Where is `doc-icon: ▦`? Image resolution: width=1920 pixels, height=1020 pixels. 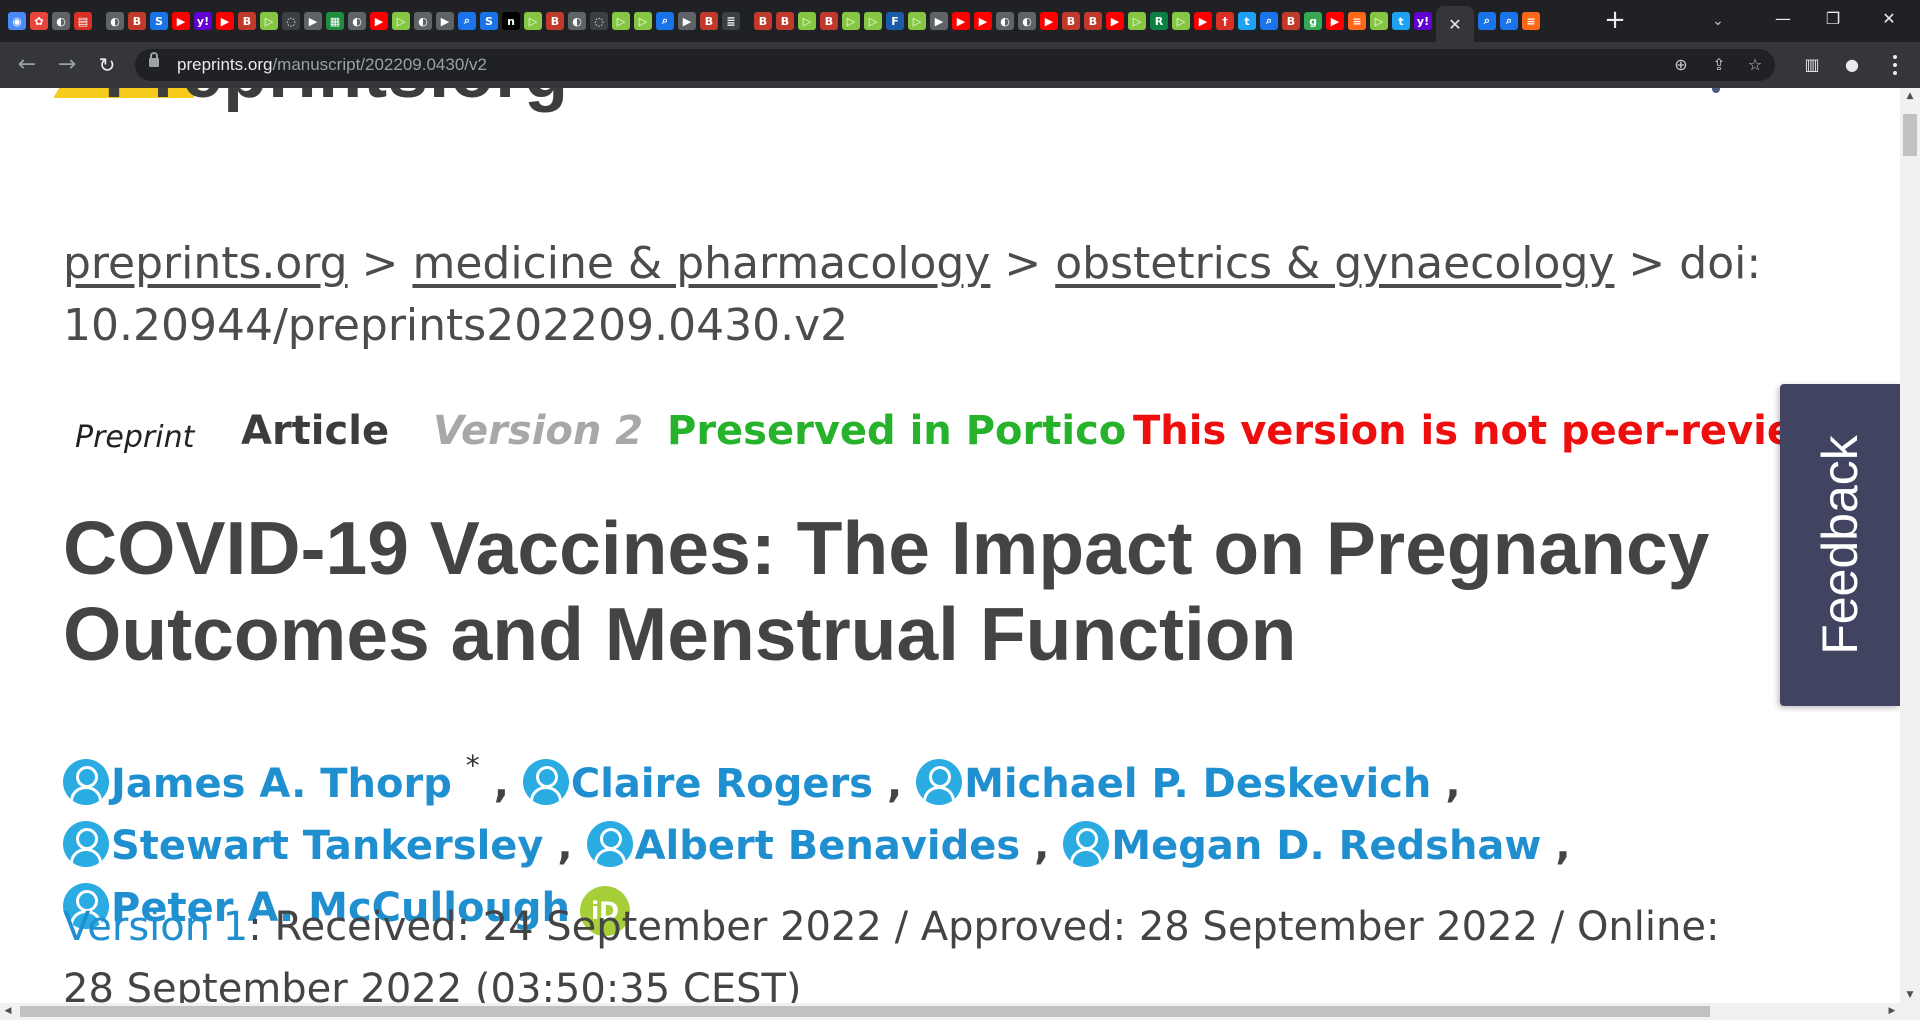 doc-icon: ▦ is located at coordinates (335, 21).